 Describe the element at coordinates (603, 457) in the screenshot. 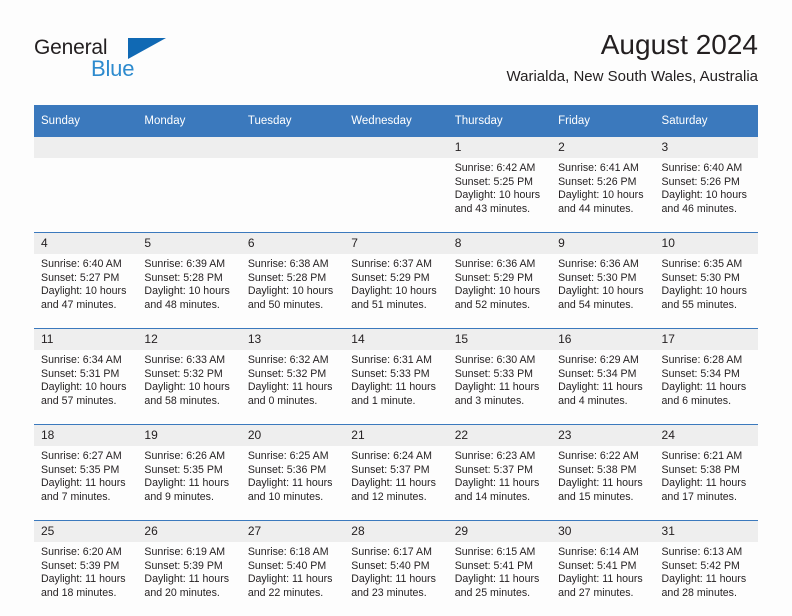

I see `sunrise-text: Sunrise: 6:22 AM` at that location.